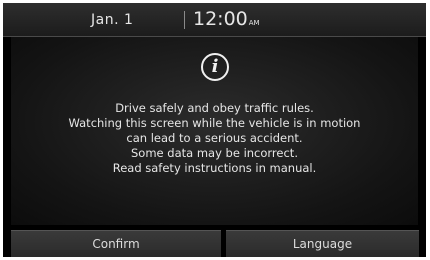 The image size is (430, 260). I want to click on status-bar: Jan. 1 12:00AM, so click(214, 20).